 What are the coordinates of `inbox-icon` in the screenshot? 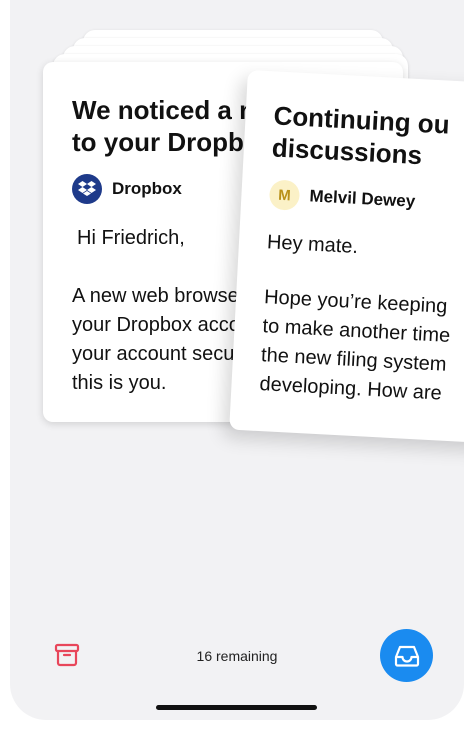 It's located at (406, 656).